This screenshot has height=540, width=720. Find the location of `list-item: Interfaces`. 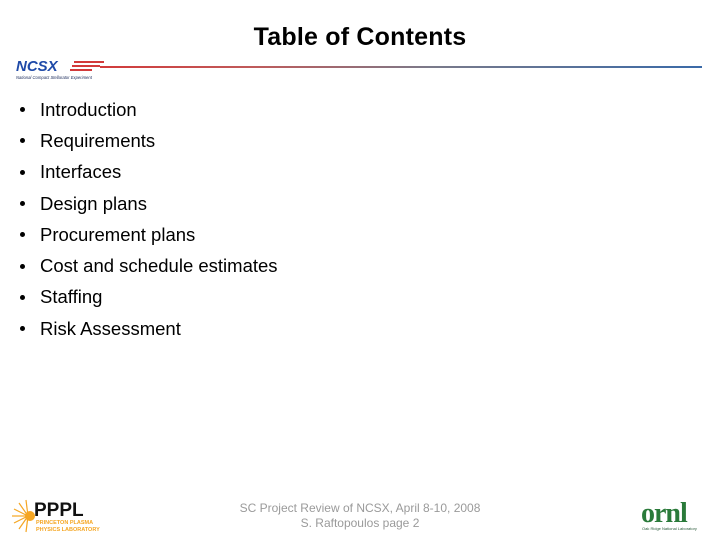

list-item: Interfaces is located at coordinates (148, 172).